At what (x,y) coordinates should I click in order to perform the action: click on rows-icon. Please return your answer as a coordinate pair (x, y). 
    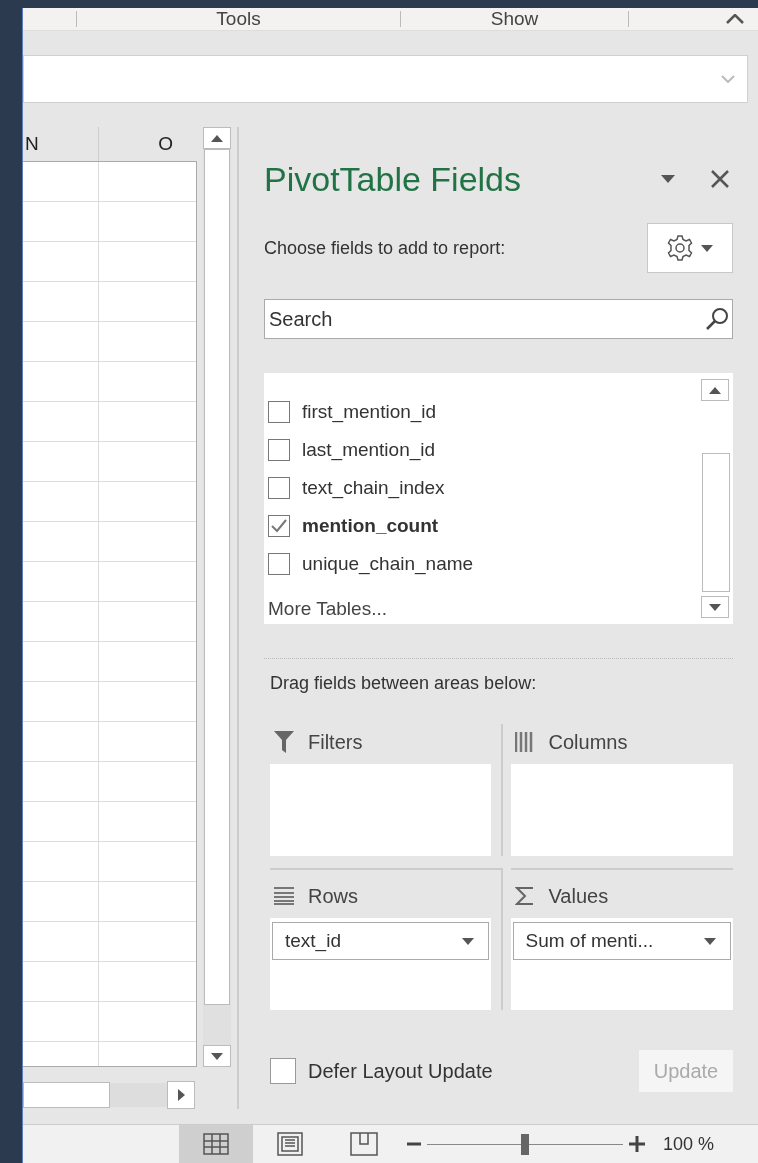
    Looking at the image, I should click on (284, 896).